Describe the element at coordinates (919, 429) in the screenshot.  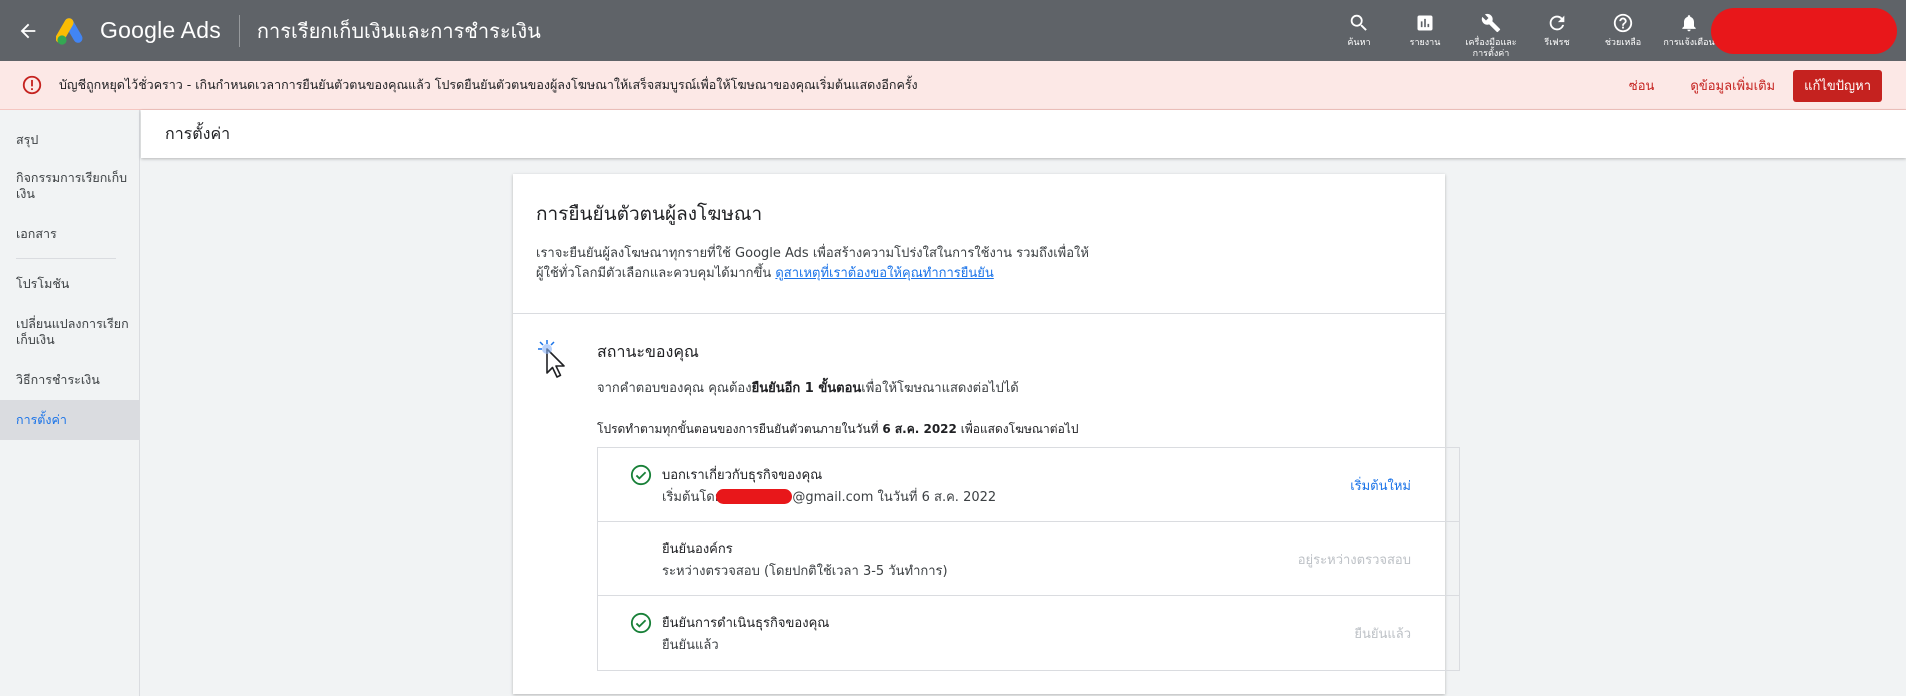
I see `deadline-date: 6 ส.ค. 2022` at that location.